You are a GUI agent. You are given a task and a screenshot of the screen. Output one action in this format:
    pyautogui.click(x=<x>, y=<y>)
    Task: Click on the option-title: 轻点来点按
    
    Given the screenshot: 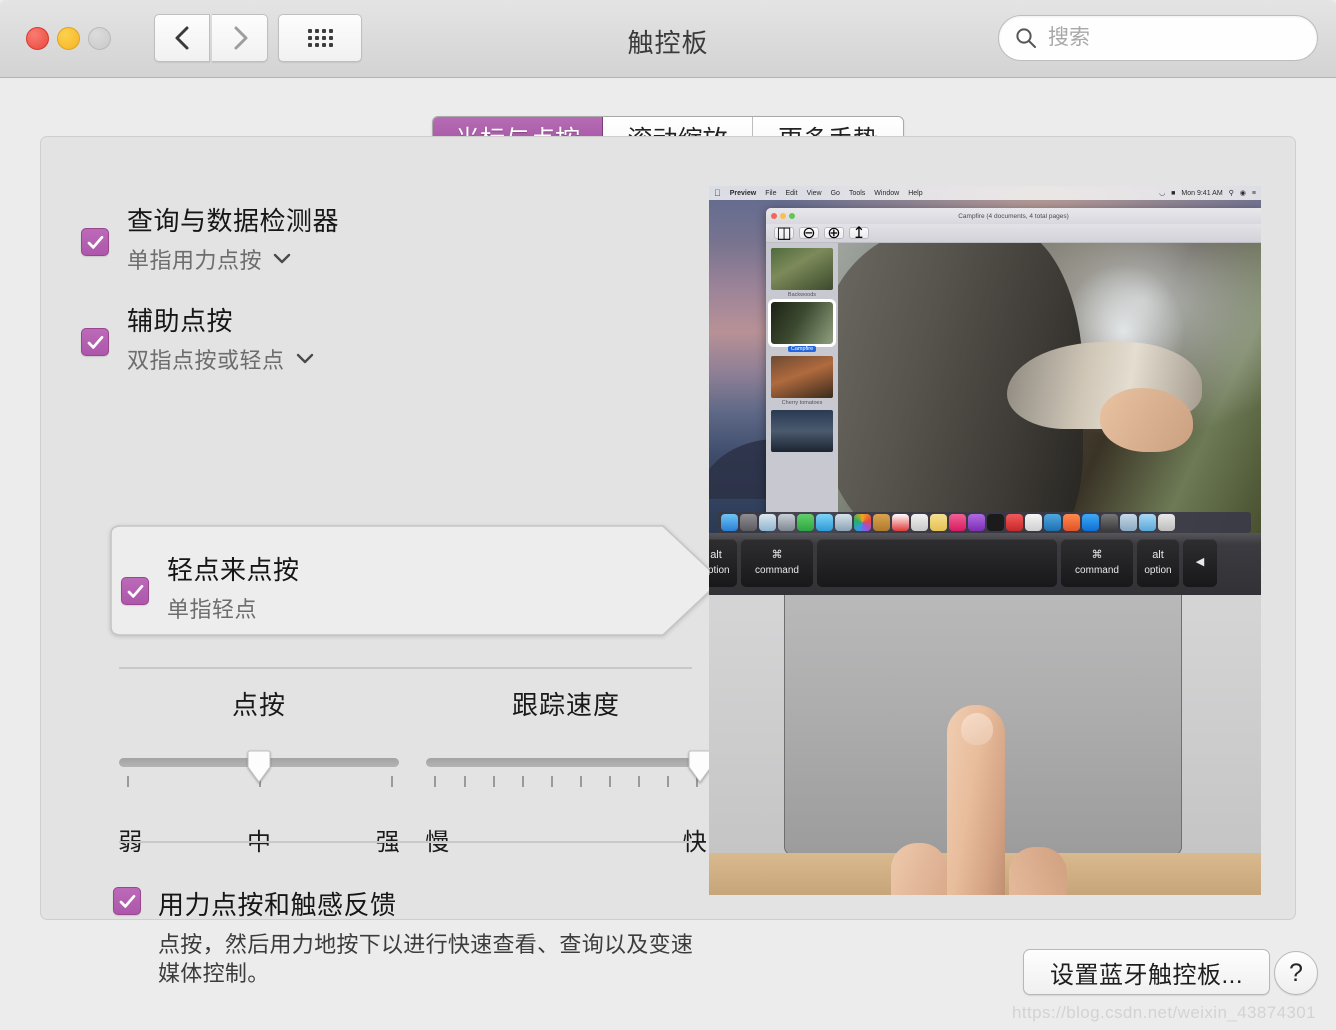 What is the action you would take?
    pyautogui.click(x=233, y=570)
    